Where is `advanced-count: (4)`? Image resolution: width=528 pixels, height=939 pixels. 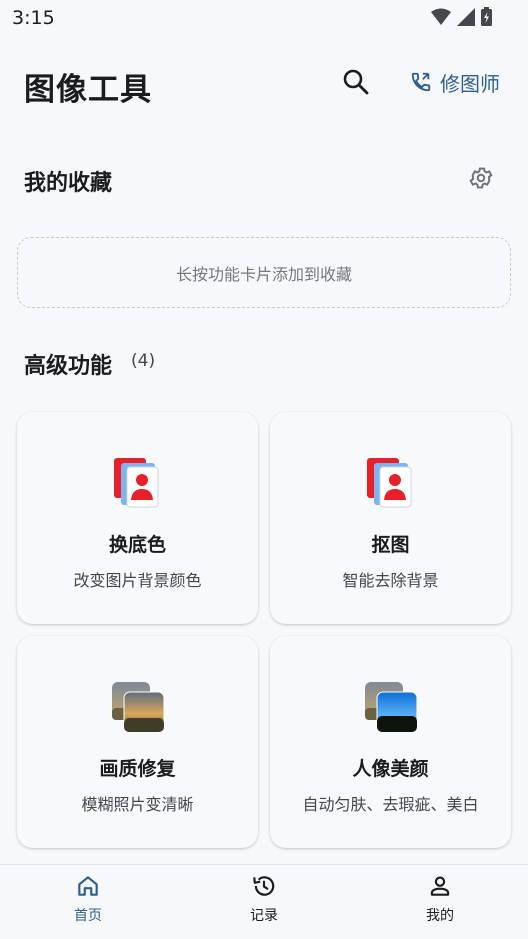
advanced-count: (4) is located at coordinates (143, 361).